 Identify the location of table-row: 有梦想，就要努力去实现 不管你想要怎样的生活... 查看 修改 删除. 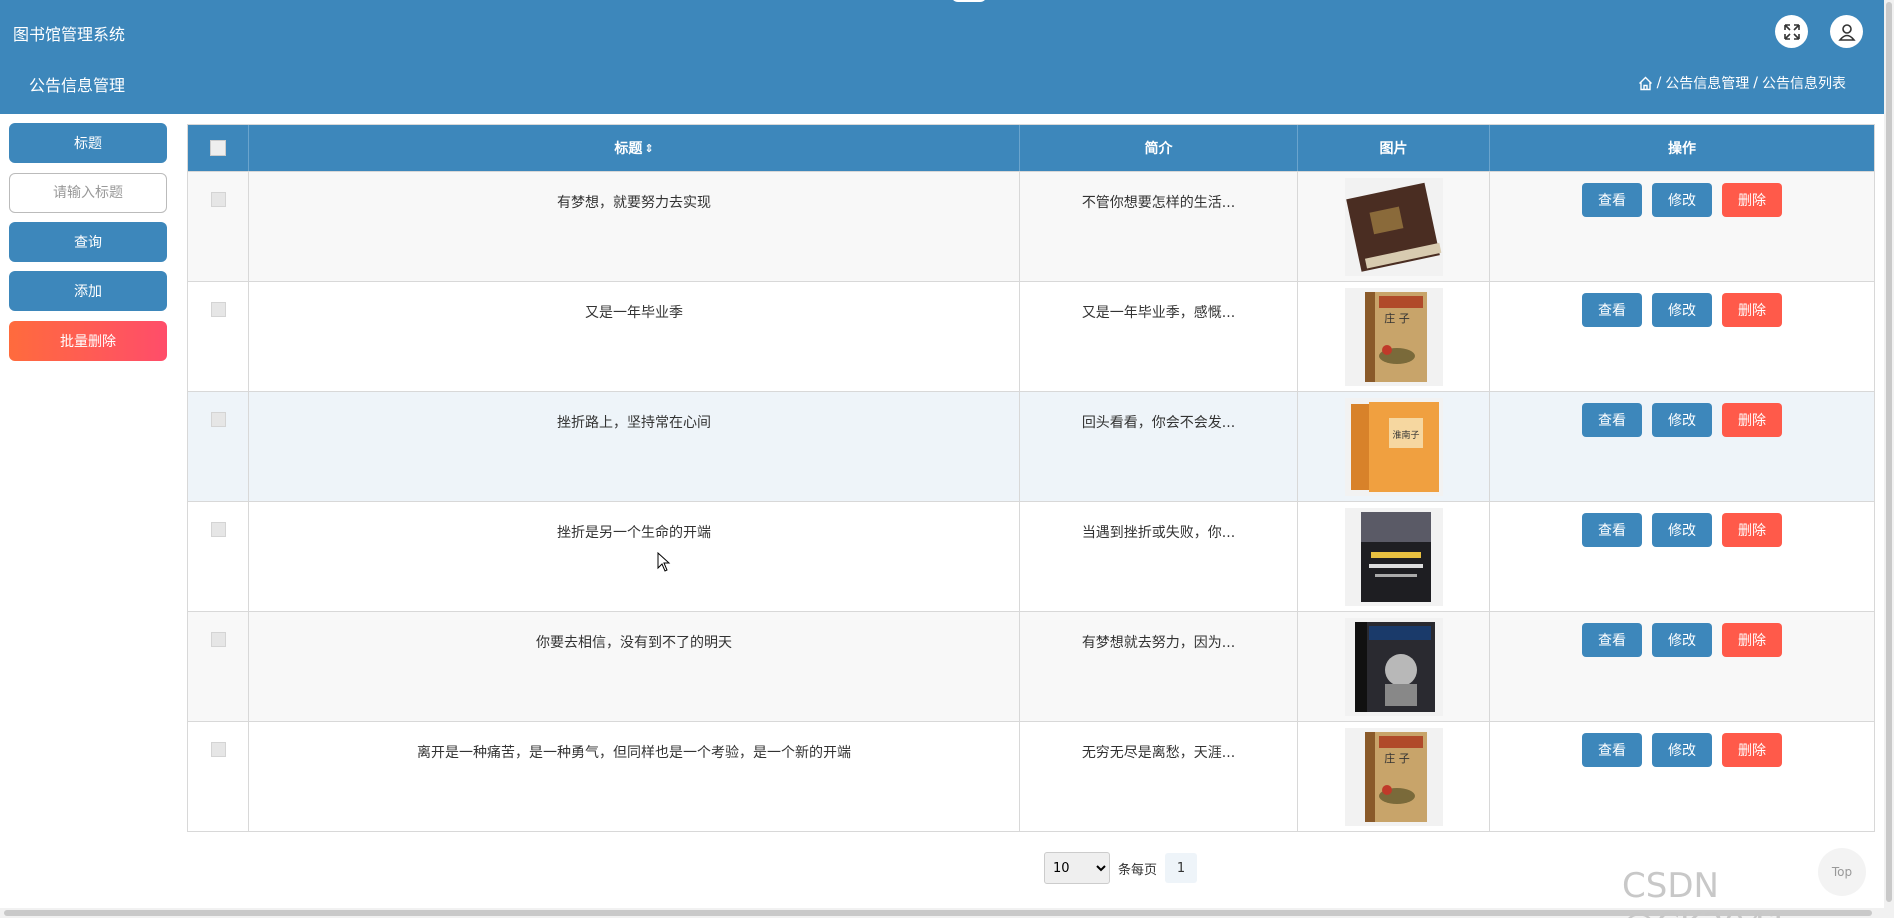
(1031, 226).